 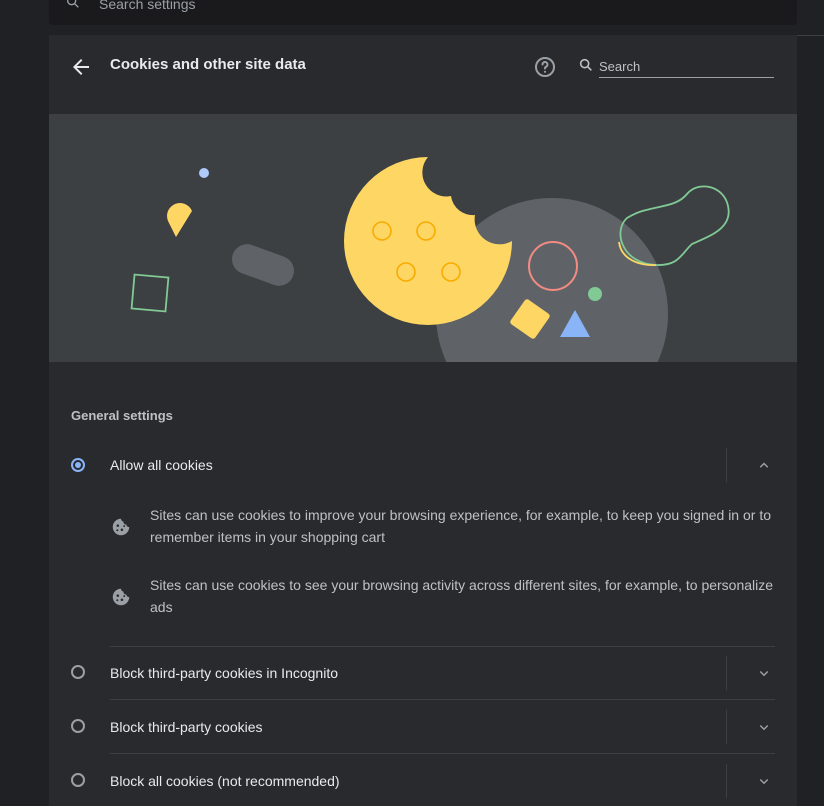 I want to click on radio-allow-all-cookies, so click(x=78, y=465).